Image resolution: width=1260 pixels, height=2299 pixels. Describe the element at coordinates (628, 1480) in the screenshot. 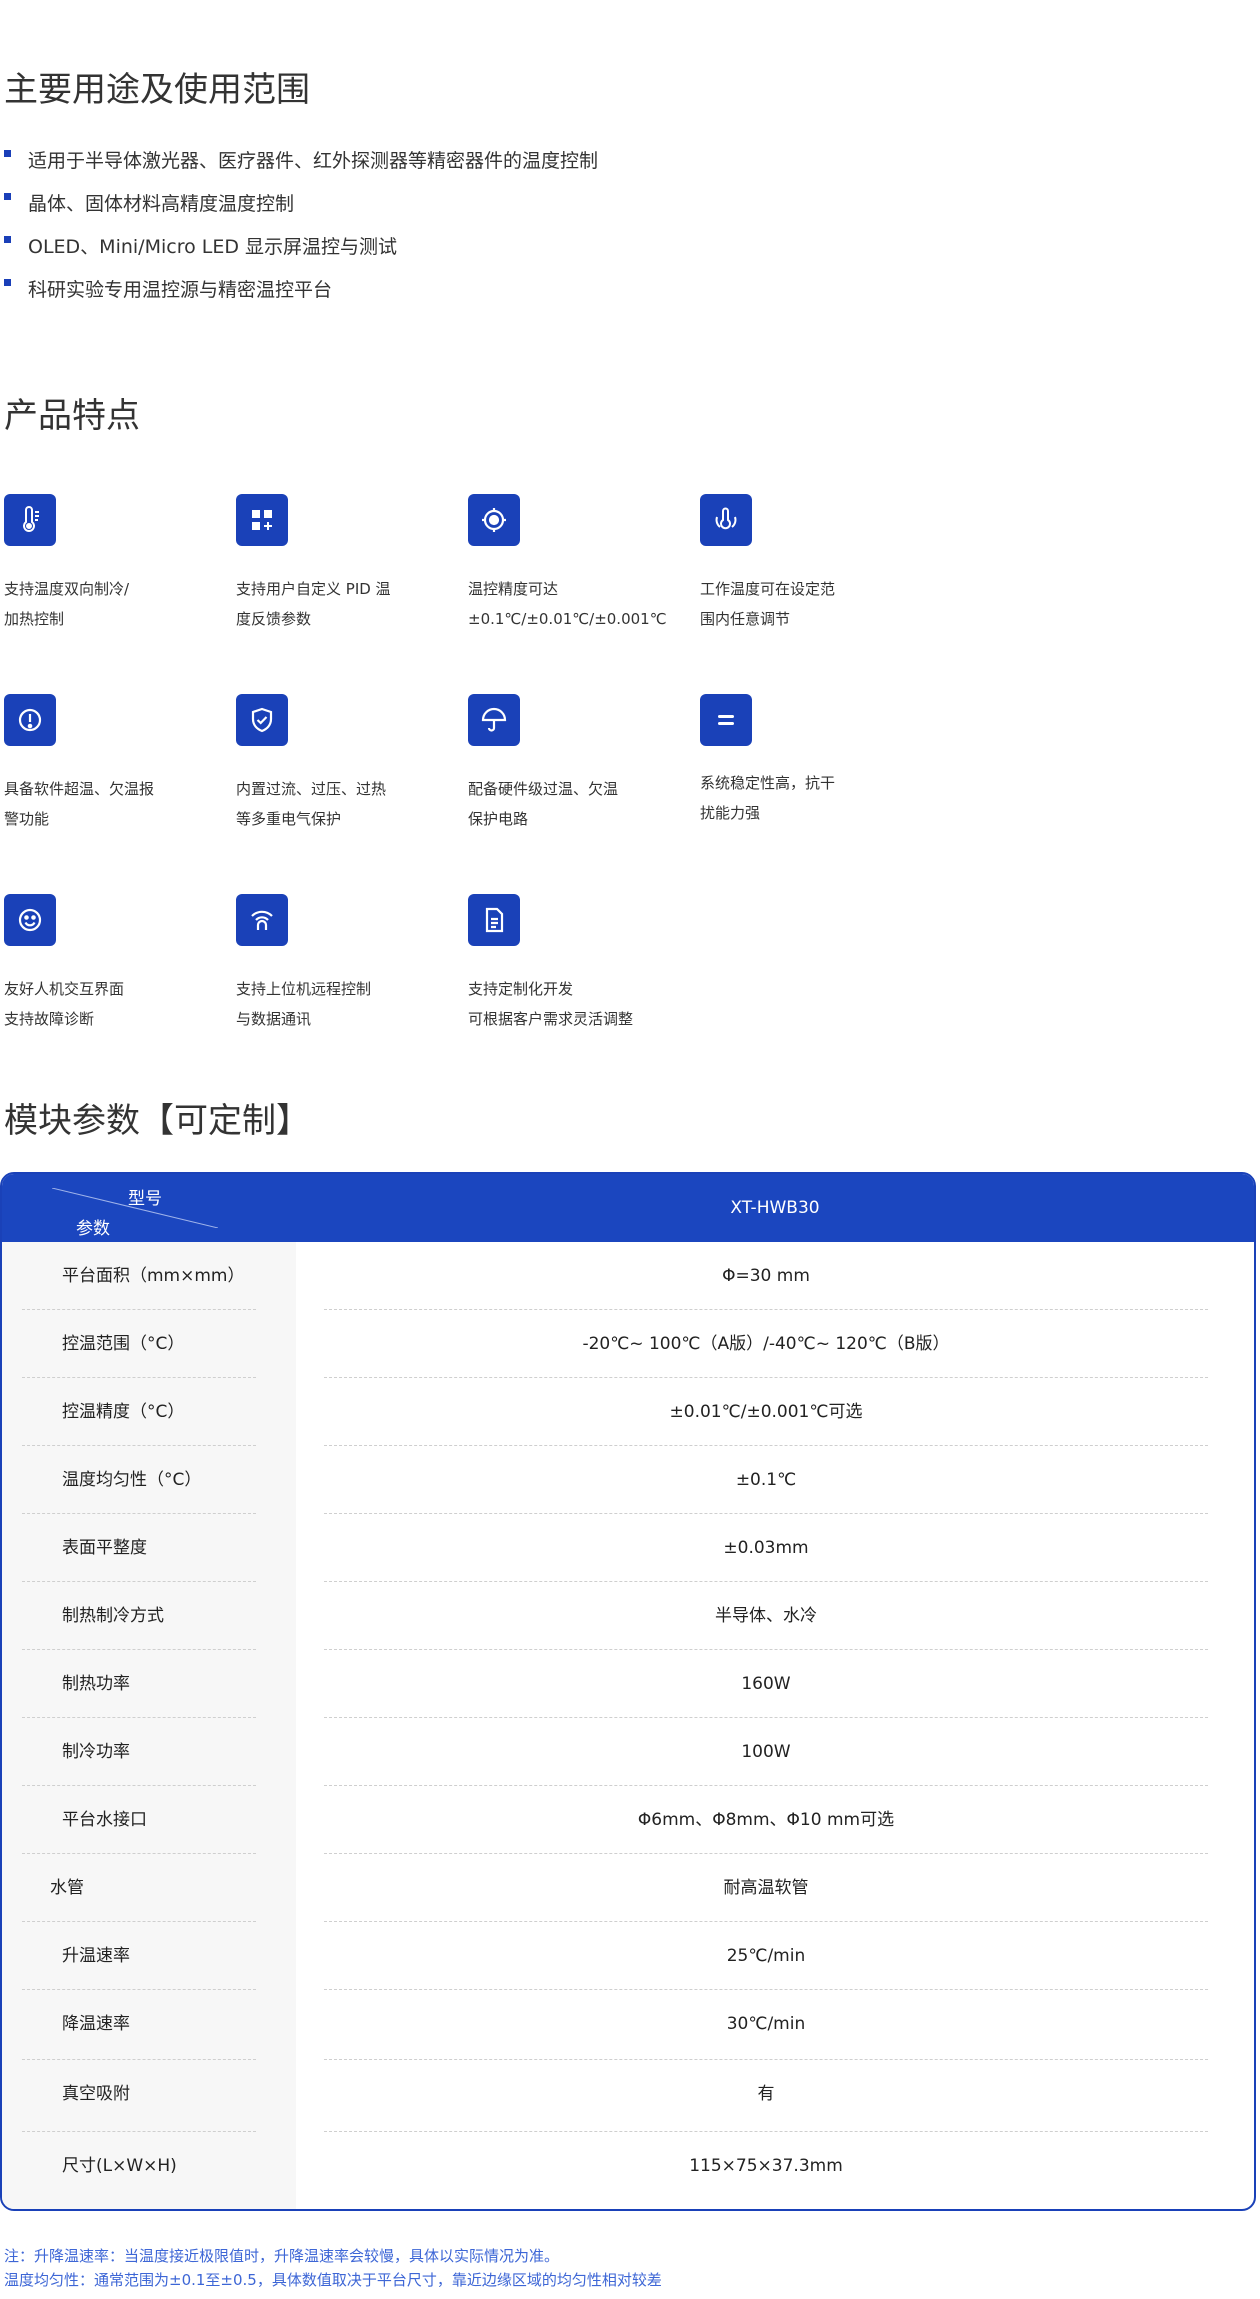

I see `table-row: 温度均匀性（°C） ±0.1℃` at that location.